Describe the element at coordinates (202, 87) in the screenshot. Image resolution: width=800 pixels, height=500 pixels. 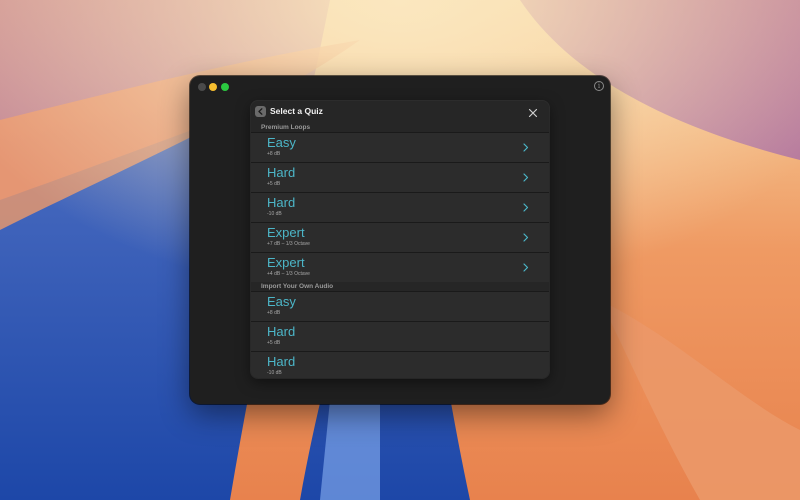
I see `window-close-button` at that location.